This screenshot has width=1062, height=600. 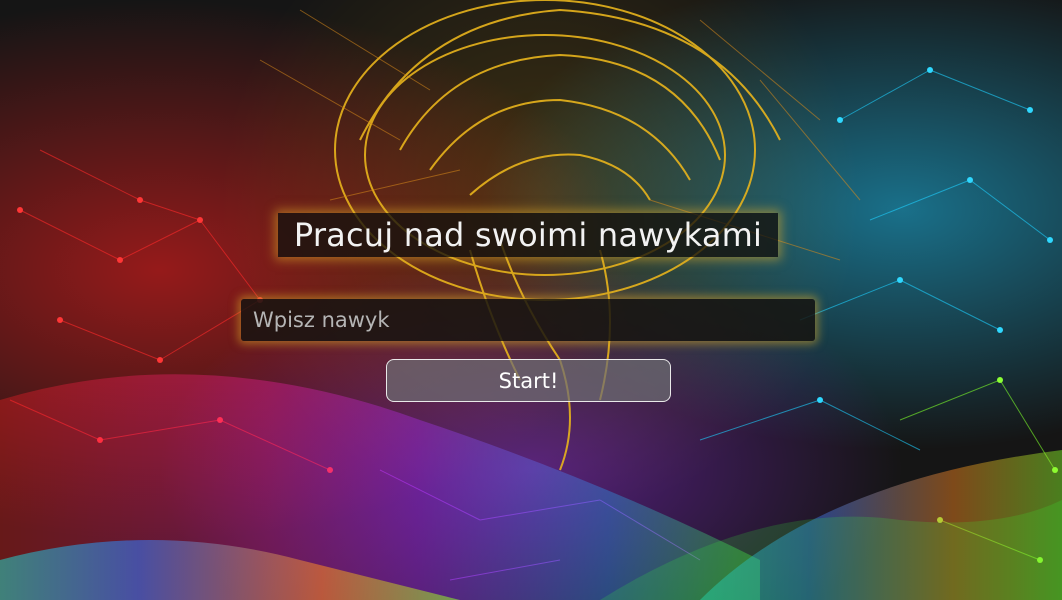 I want to click on page-title: Pracuj nad swoimi nawykami, so click(x=528, y=235).